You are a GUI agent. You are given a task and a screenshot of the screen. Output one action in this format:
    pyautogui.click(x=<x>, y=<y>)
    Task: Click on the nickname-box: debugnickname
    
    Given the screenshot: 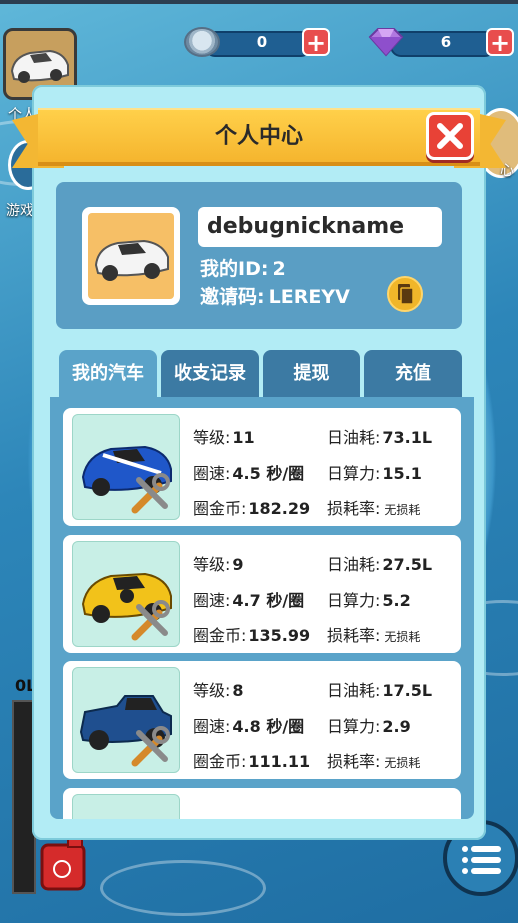 What is the action you would take?
    pyautogui.click(x=320, y=227)
    